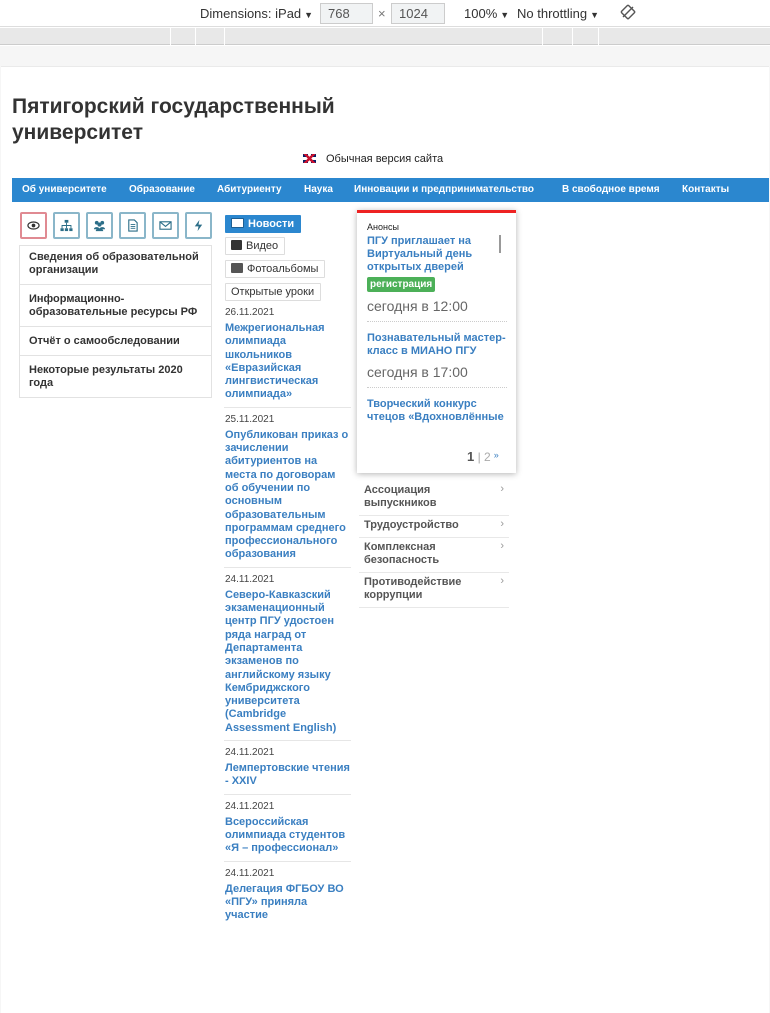  What do you see at coordinates (64, 190) in the screenshot?
I see `nav-item-about: Об университете` at bounding box center [64, 190].